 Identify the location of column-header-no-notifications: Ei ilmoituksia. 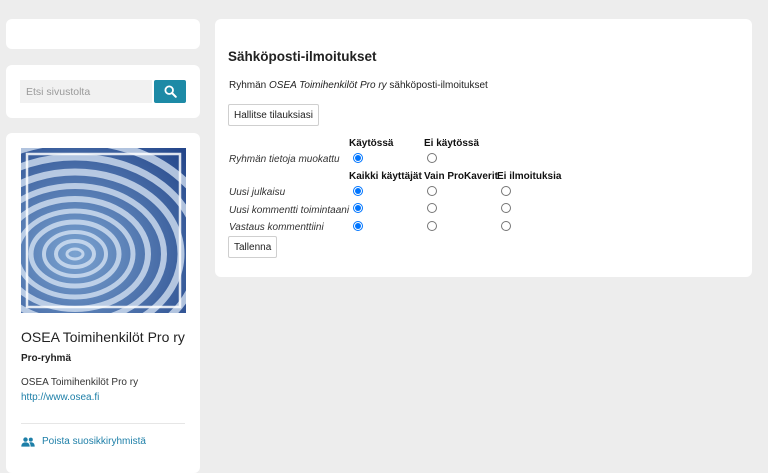
(529, 176).